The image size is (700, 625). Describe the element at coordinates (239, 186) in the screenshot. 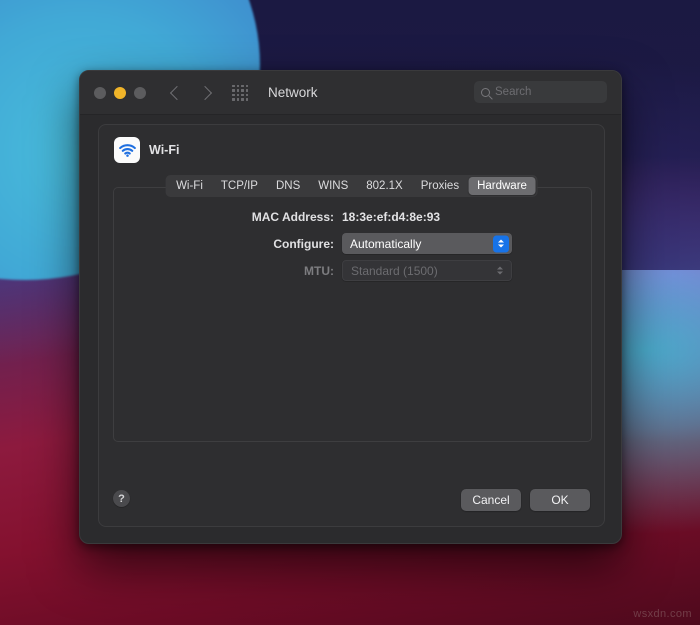

I see `tab-tcpip: TCP/IP` at that location.